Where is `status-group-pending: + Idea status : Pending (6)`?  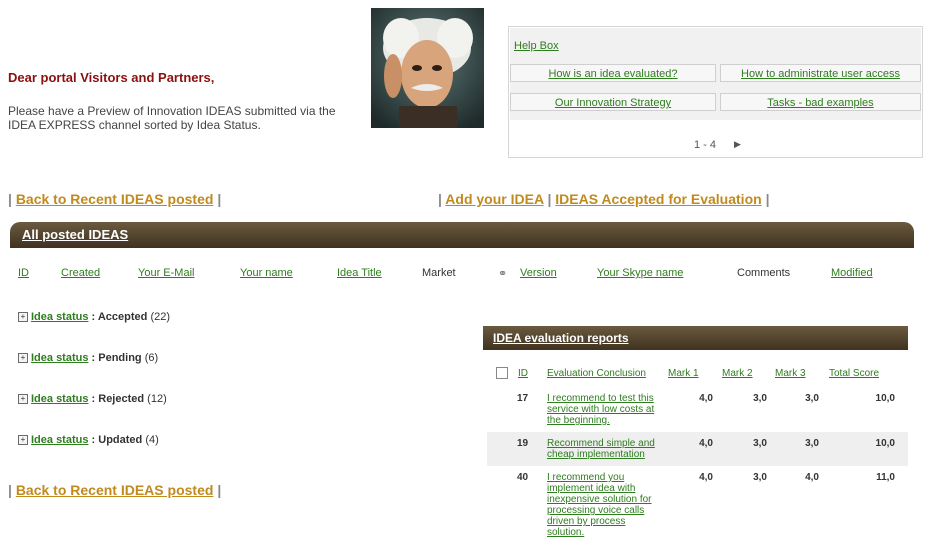 status-group-pending: + Idea status : Pending (6) is located at coordinates (88, 358).